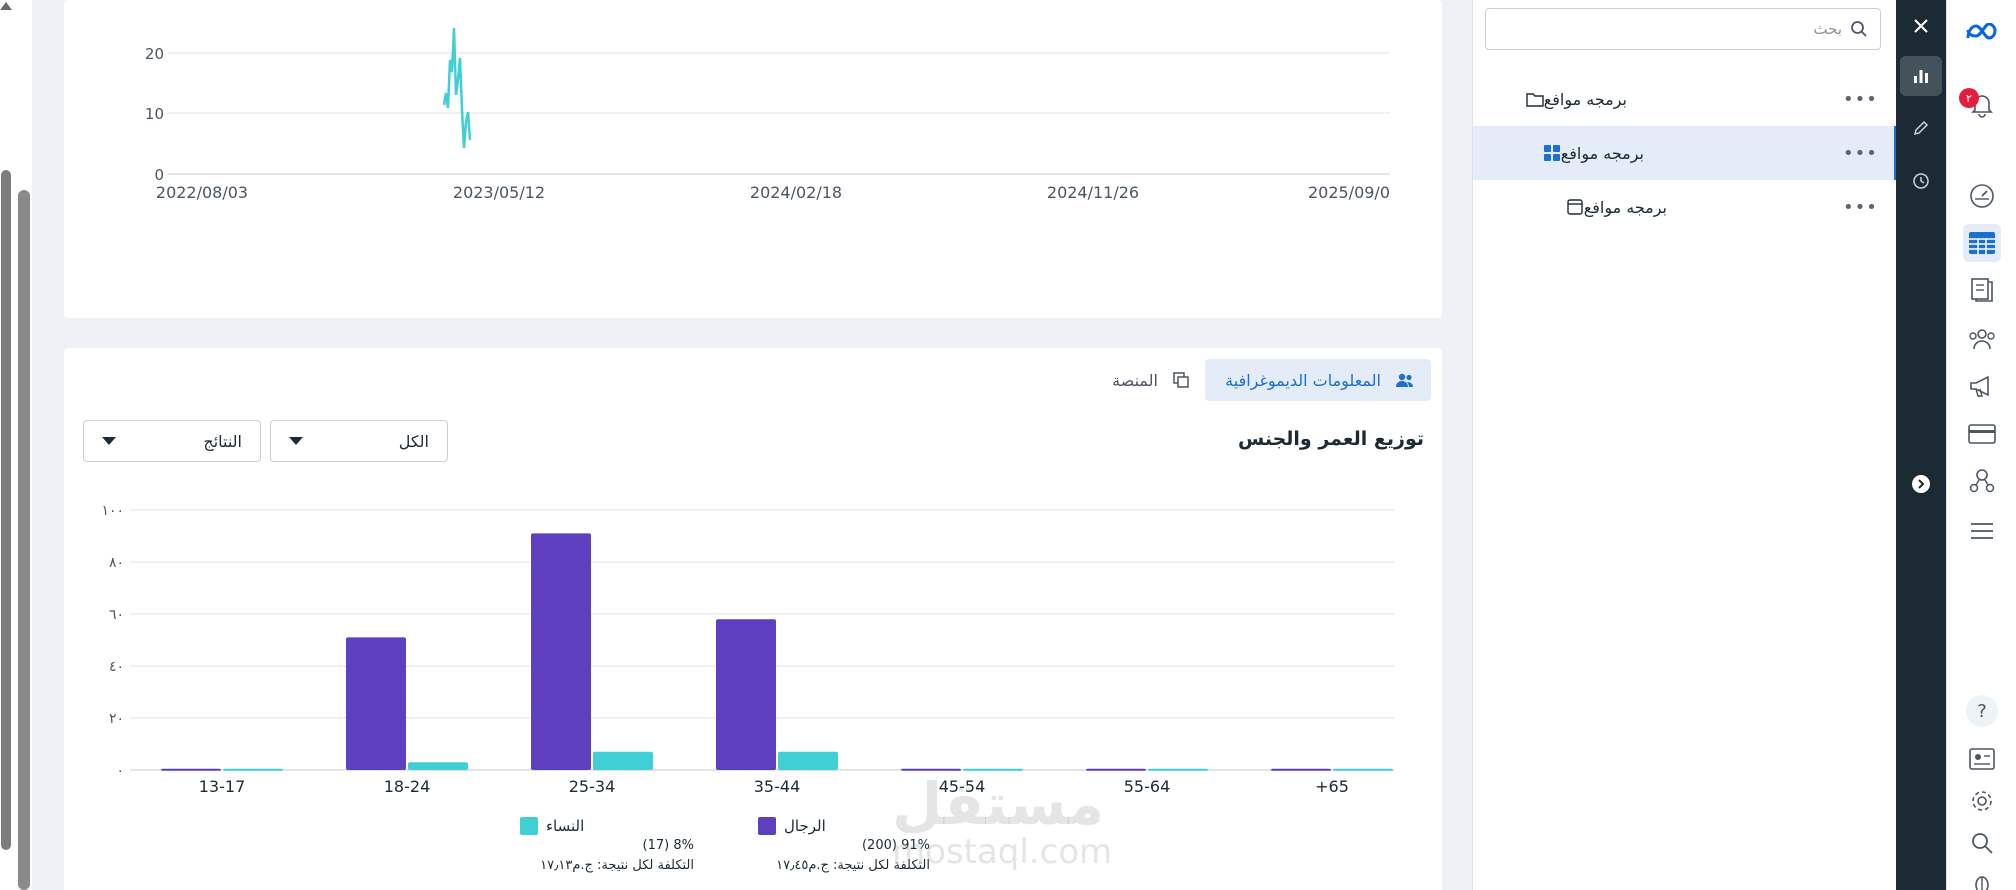 The width and height of the screenshot is (2016, 890). I want to click on x-tick-label: 2023/05/12, so click(499, 192).